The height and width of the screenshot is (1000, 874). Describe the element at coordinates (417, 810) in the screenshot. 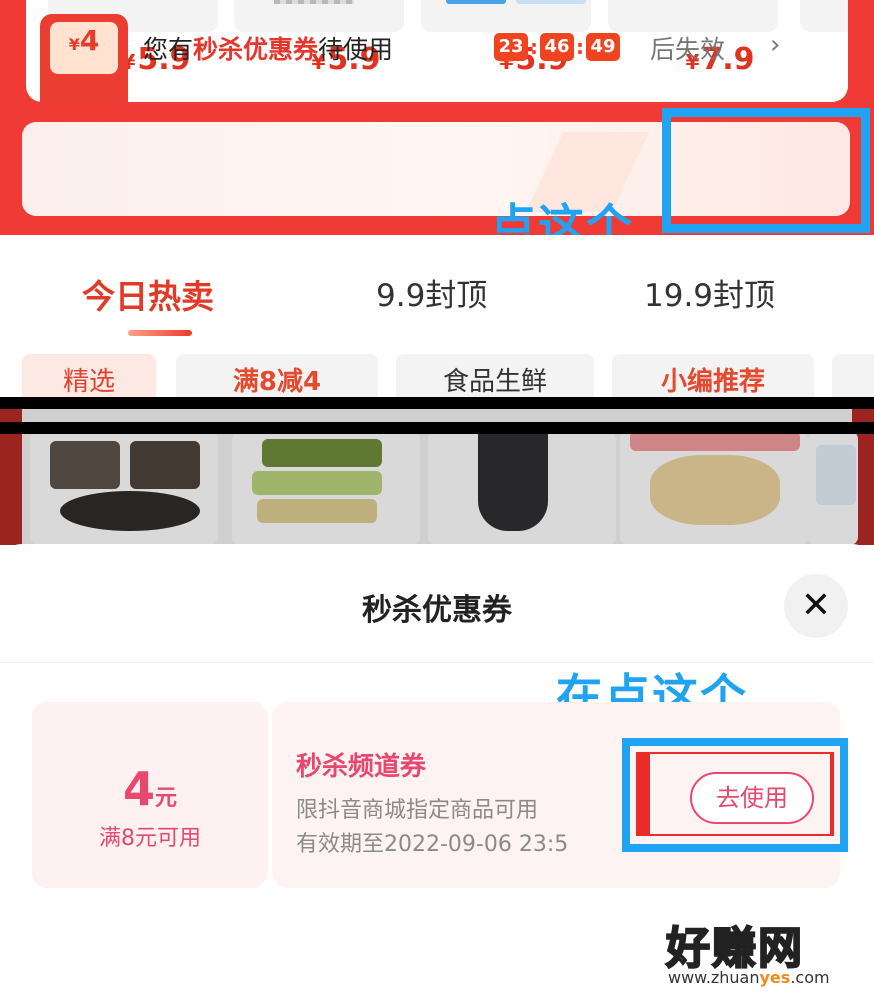

I see `coupon-description: 限抖音商城指定商品可用` at that location.